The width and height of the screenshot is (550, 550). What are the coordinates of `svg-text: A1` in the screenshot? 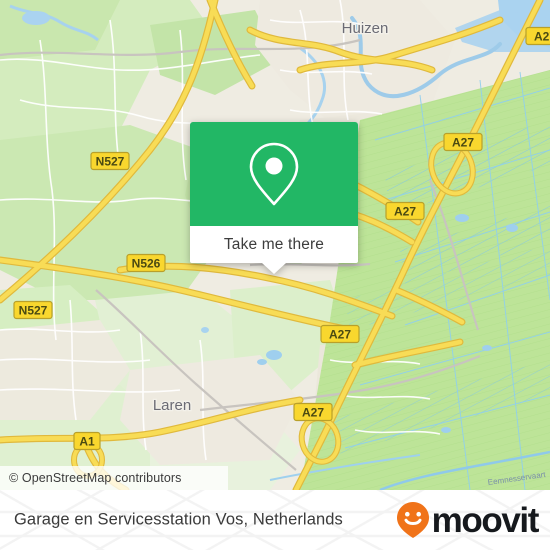 It's located at (87, 441).